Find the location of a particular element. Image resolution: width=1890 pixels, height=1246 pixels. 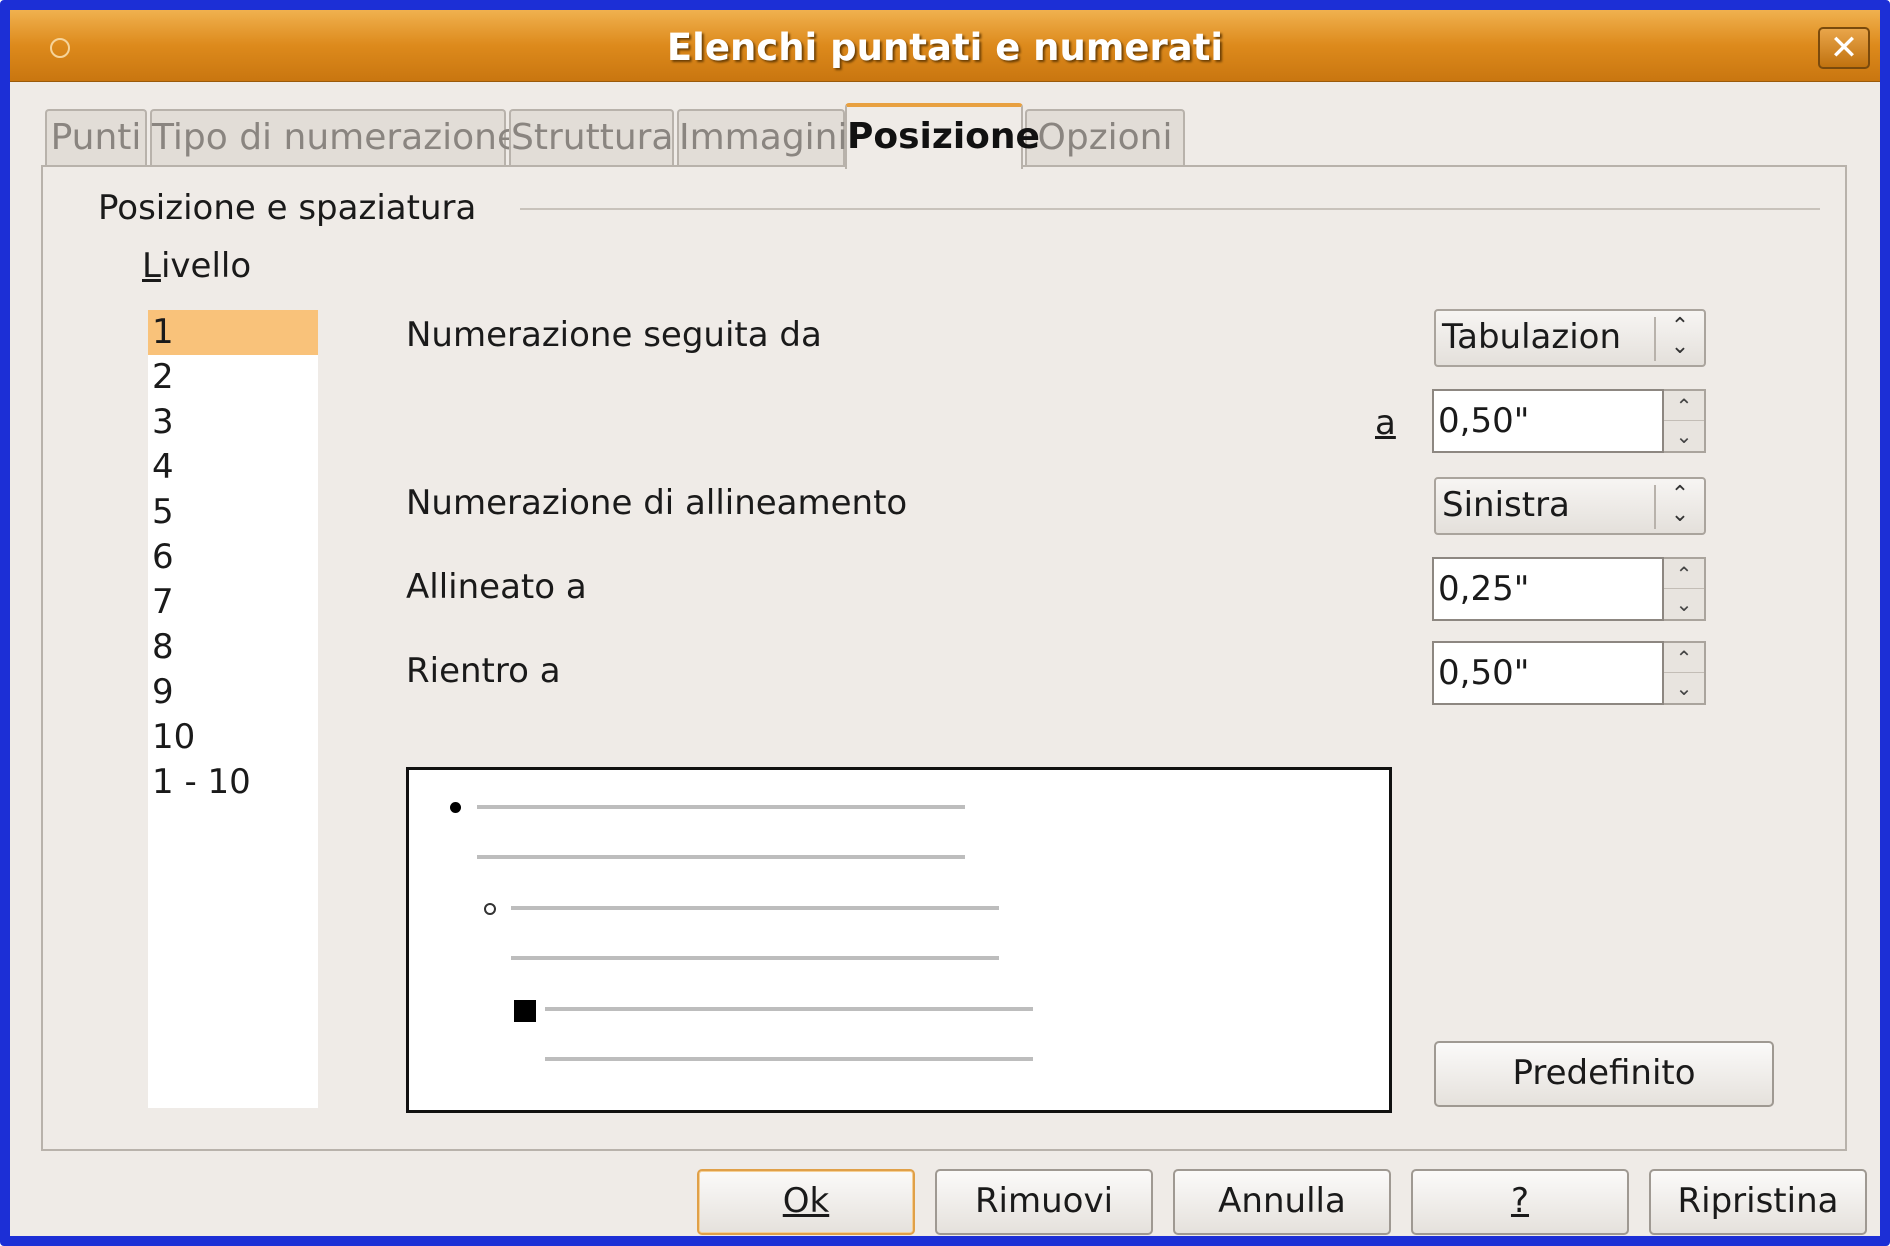

remove-button: Rimuovi is located at coordinates (1044, 1202).